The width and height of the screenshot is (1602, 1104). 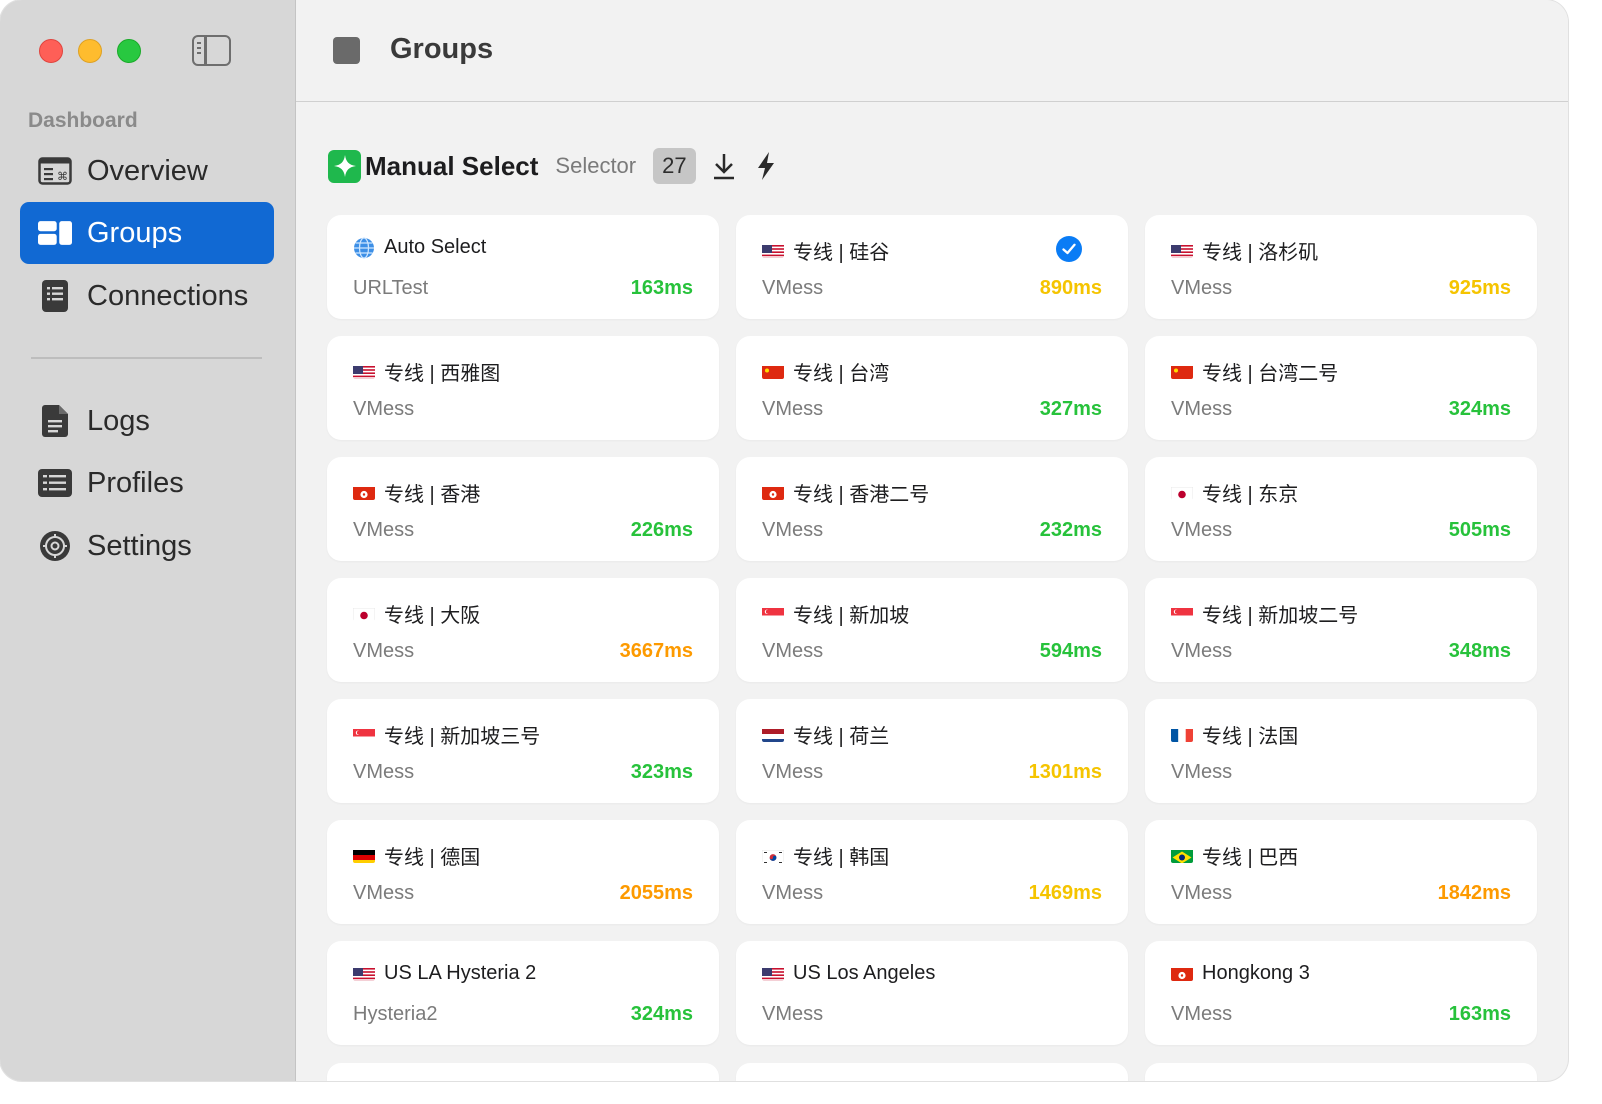 What do you see at coordinates (554, 166) in the screenshot?
I see `group-header: Manual Select Selector 27` at bounding box center [554, 166].